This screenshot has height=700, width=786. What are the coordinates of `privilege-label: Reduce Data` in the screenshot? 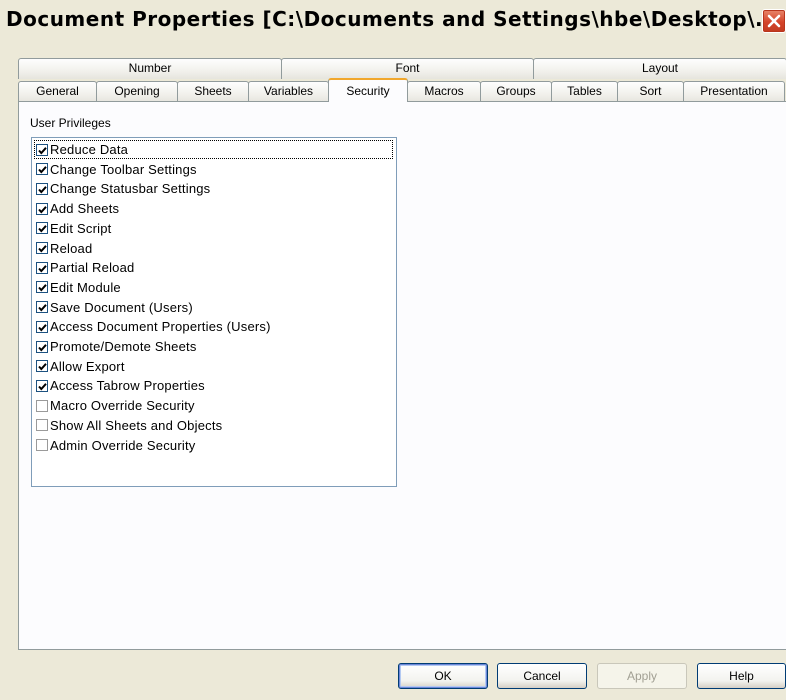 It's located at (89, 149).